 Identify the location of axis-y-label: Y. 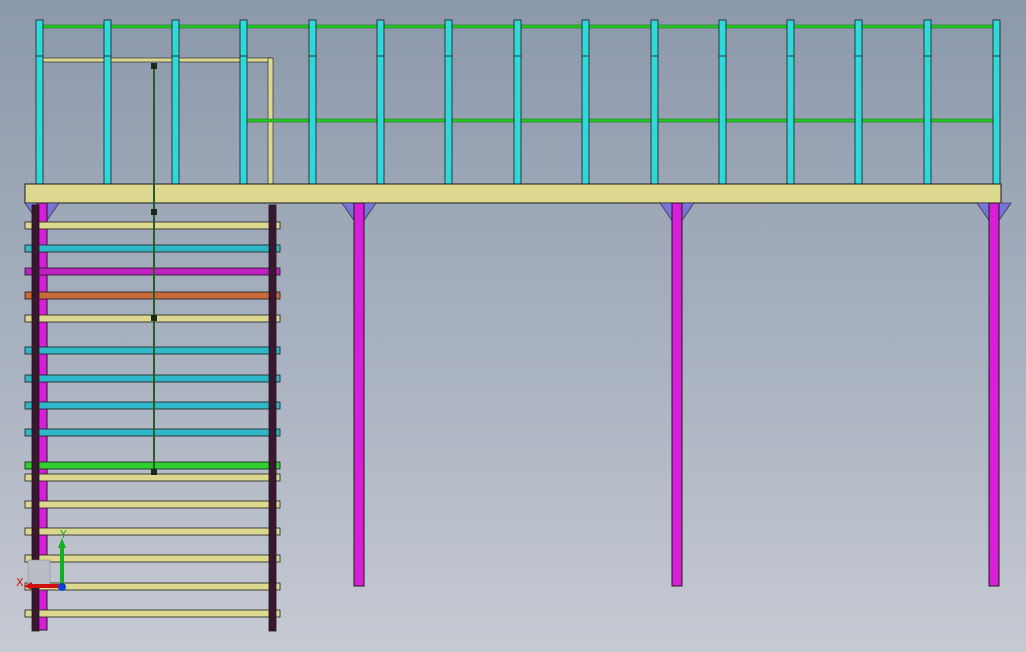
(63, 534).